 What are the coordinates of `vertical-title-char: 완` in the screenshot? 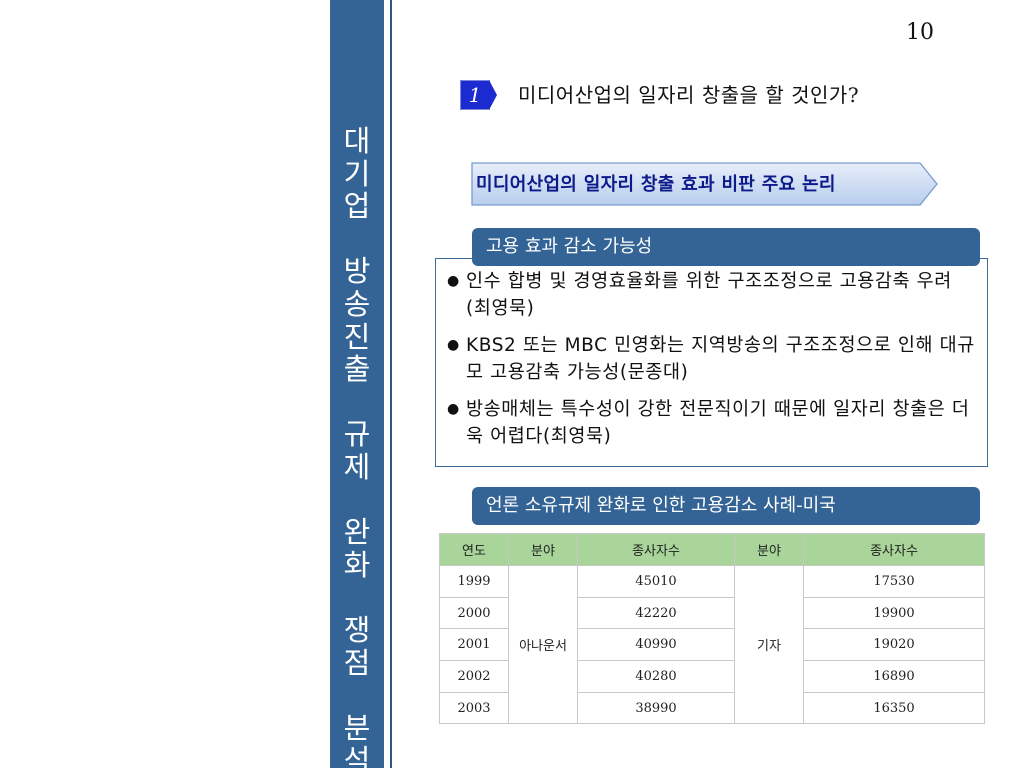 It's located at (357, 532).